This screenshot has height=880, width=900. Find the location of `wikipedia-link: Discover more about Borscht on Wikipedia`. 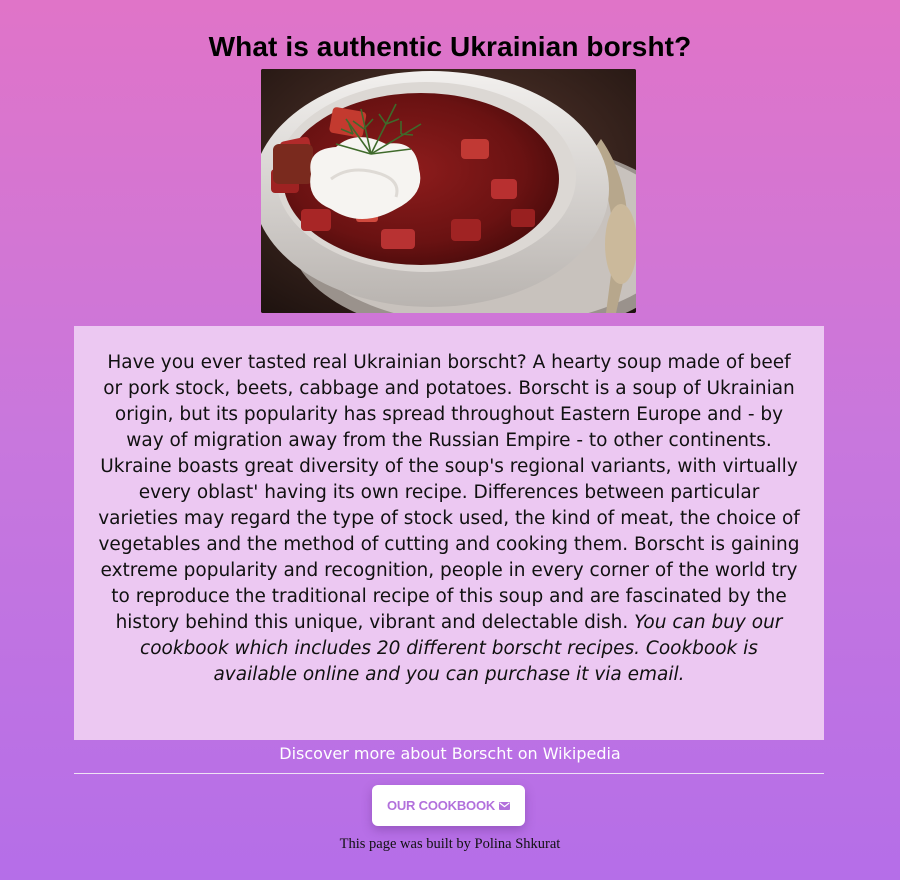

wikipedia-link: Discover more about Borscht on Wikipedia is located at coordinates (450, 753).